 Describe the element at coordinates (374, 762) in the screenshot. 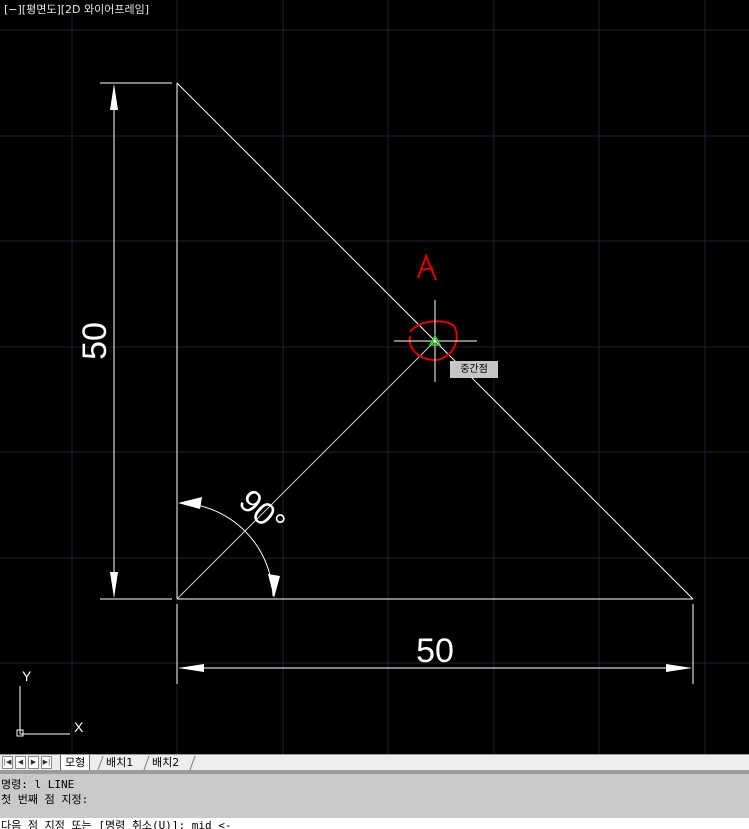

I see `layout-tab-bar: |◀ ◀ ▶ ▶| 모형 배치1 배치2` at that location.